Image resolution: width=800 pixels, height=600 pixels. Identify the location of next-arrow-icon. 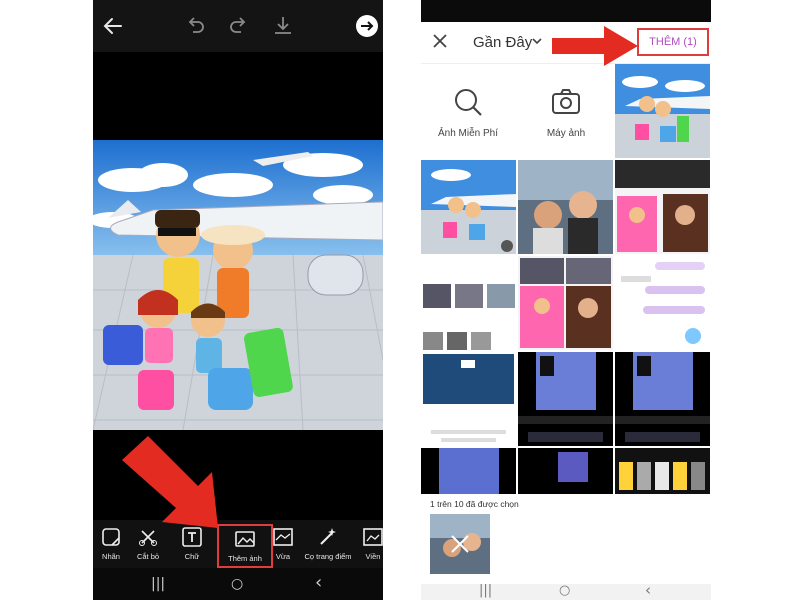
(367, 26).